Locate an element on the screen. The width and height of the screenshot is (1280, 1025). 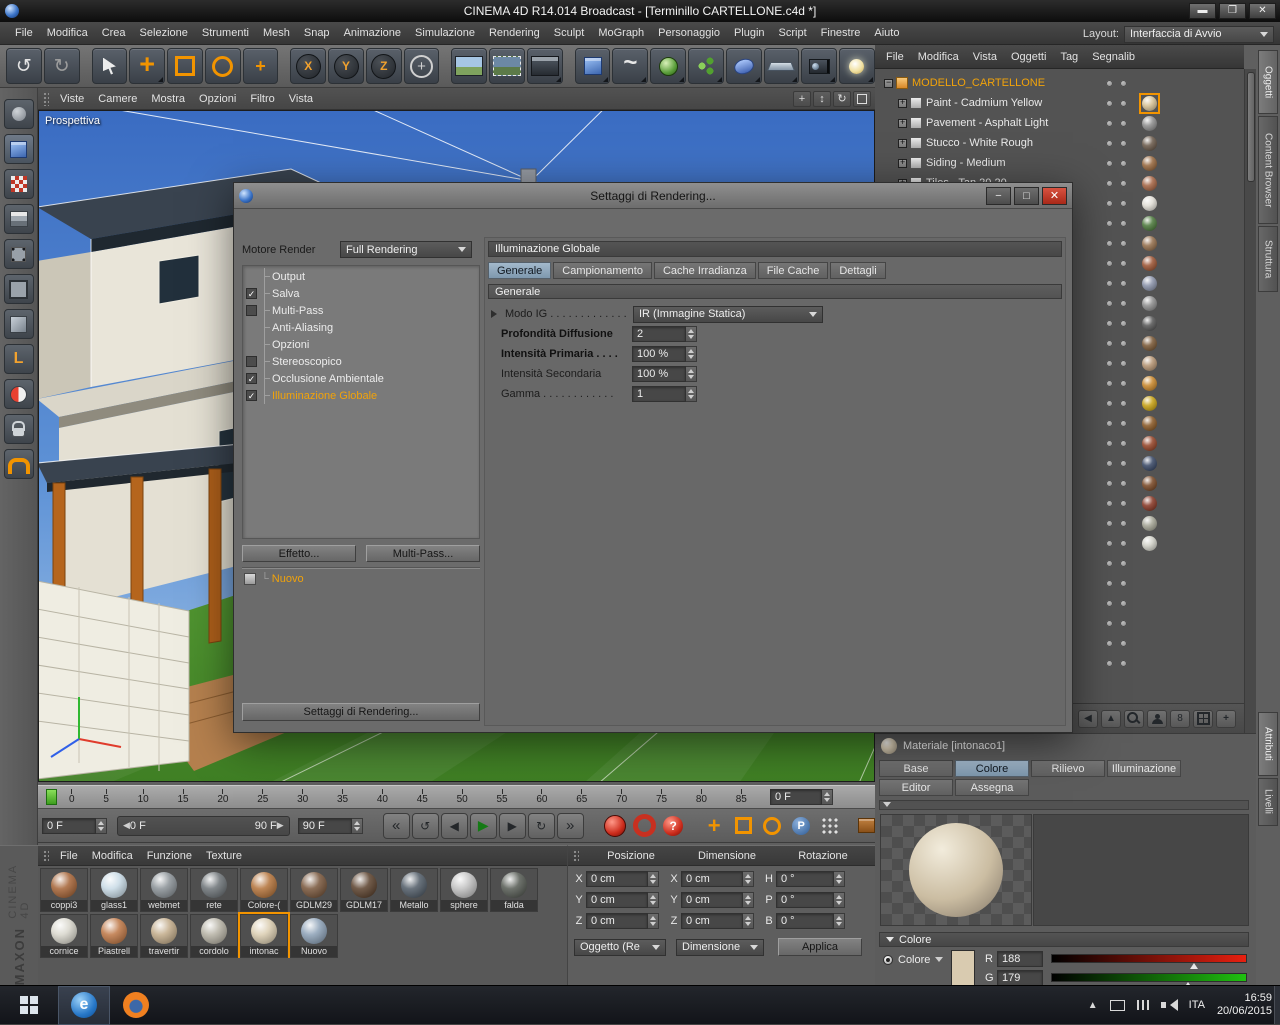
object-manager-menu-item: File is located at coordinates (895, 57).